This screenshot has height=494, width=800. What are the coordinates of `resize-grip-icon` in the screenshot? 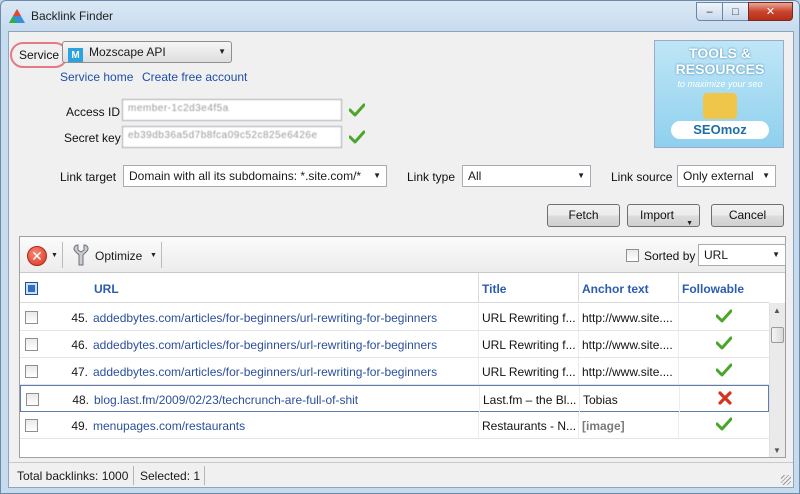 It's located at (786, 480).